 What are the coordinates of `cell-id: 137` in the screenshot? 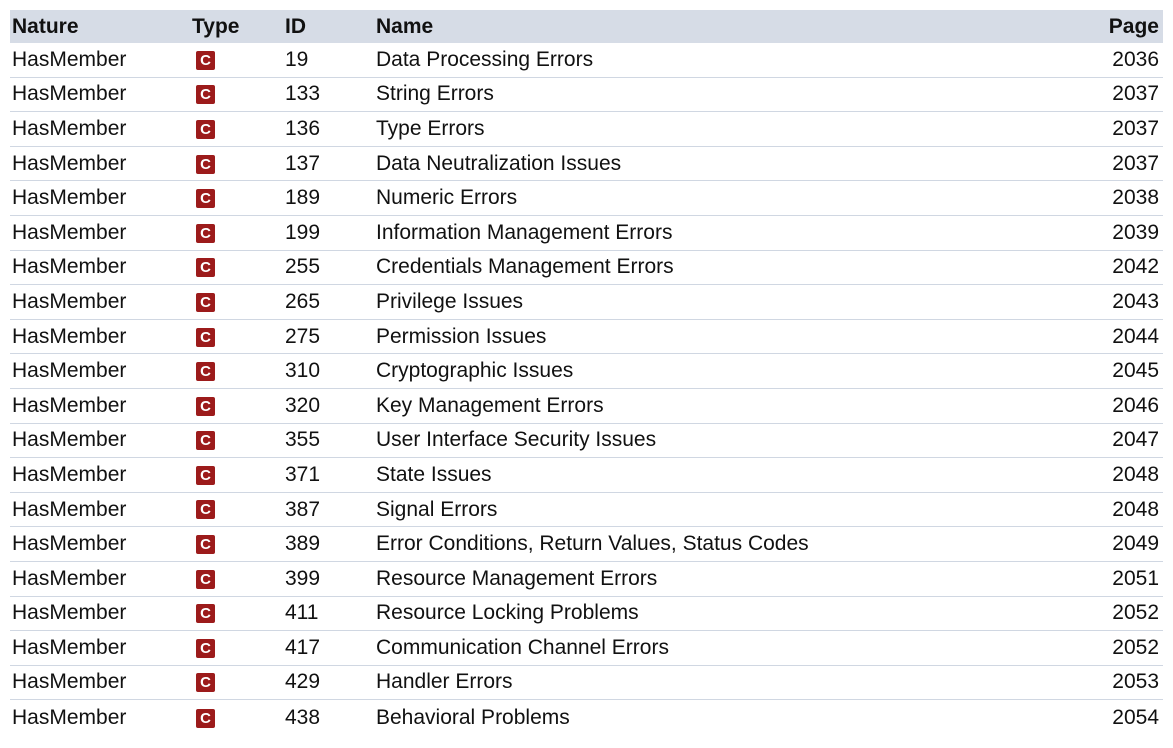 It's located at (330, 164).